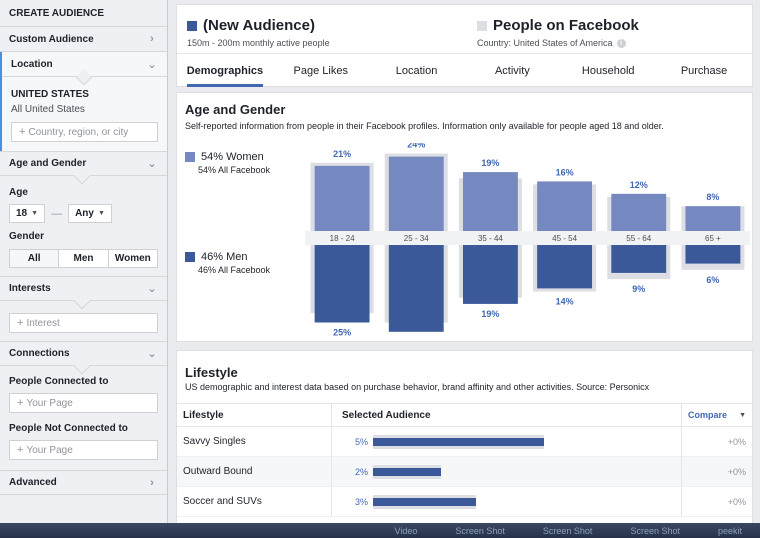 The width and height of the screenshot is (760, 538). Describe the element at coordinates (482, 25) in the screenshot. I see `facebook-color-swatch` at that location.